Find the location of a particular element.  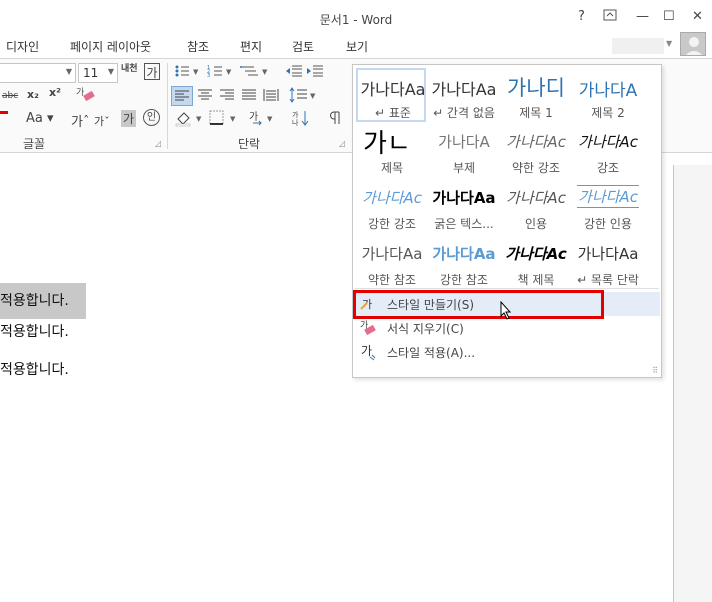

superscript-icon: x² is located at coordinates (55, 92).